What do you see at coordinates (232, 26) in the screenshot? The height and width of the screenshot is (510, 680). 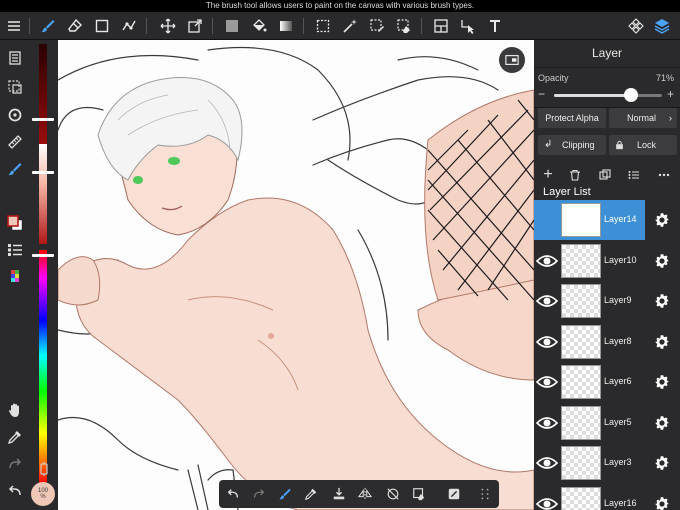 I see `fill-color-icon` at bounding box center [232, 26].